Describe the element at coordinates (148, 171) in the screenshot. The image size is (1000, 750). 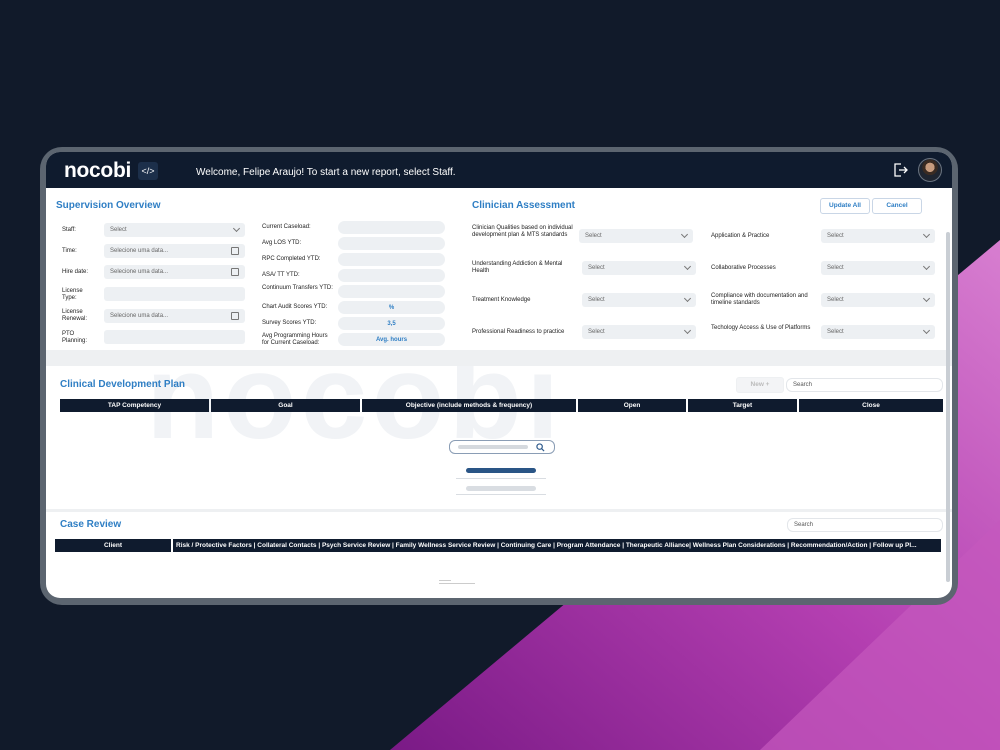
I see `code-icon: </>` at that location.